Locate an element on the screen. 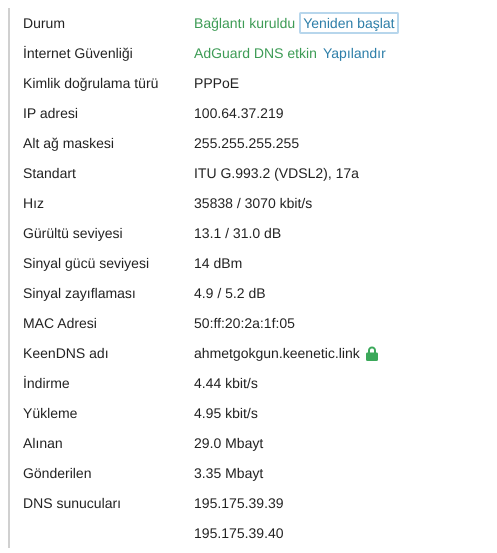 This screenshot has width=497, height=553. field-label: Yükleme is located at coordinates (50, 413).